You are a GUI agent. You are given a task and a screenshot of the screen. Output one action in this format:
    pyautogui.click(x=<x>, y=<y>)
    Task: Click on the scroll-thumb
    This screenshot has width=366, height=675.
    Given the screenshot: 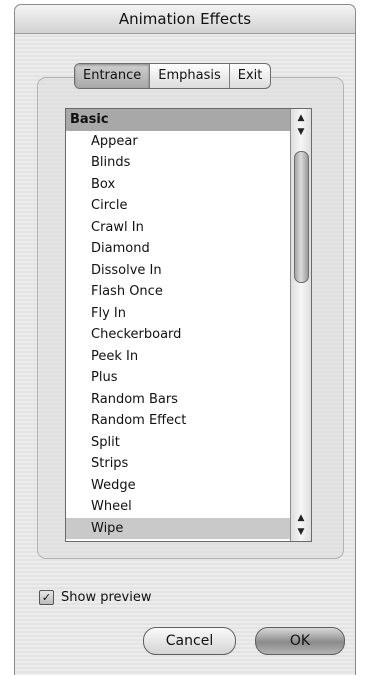 What is the action you would take?
    pyautogui.click(x=301, y=217)
    